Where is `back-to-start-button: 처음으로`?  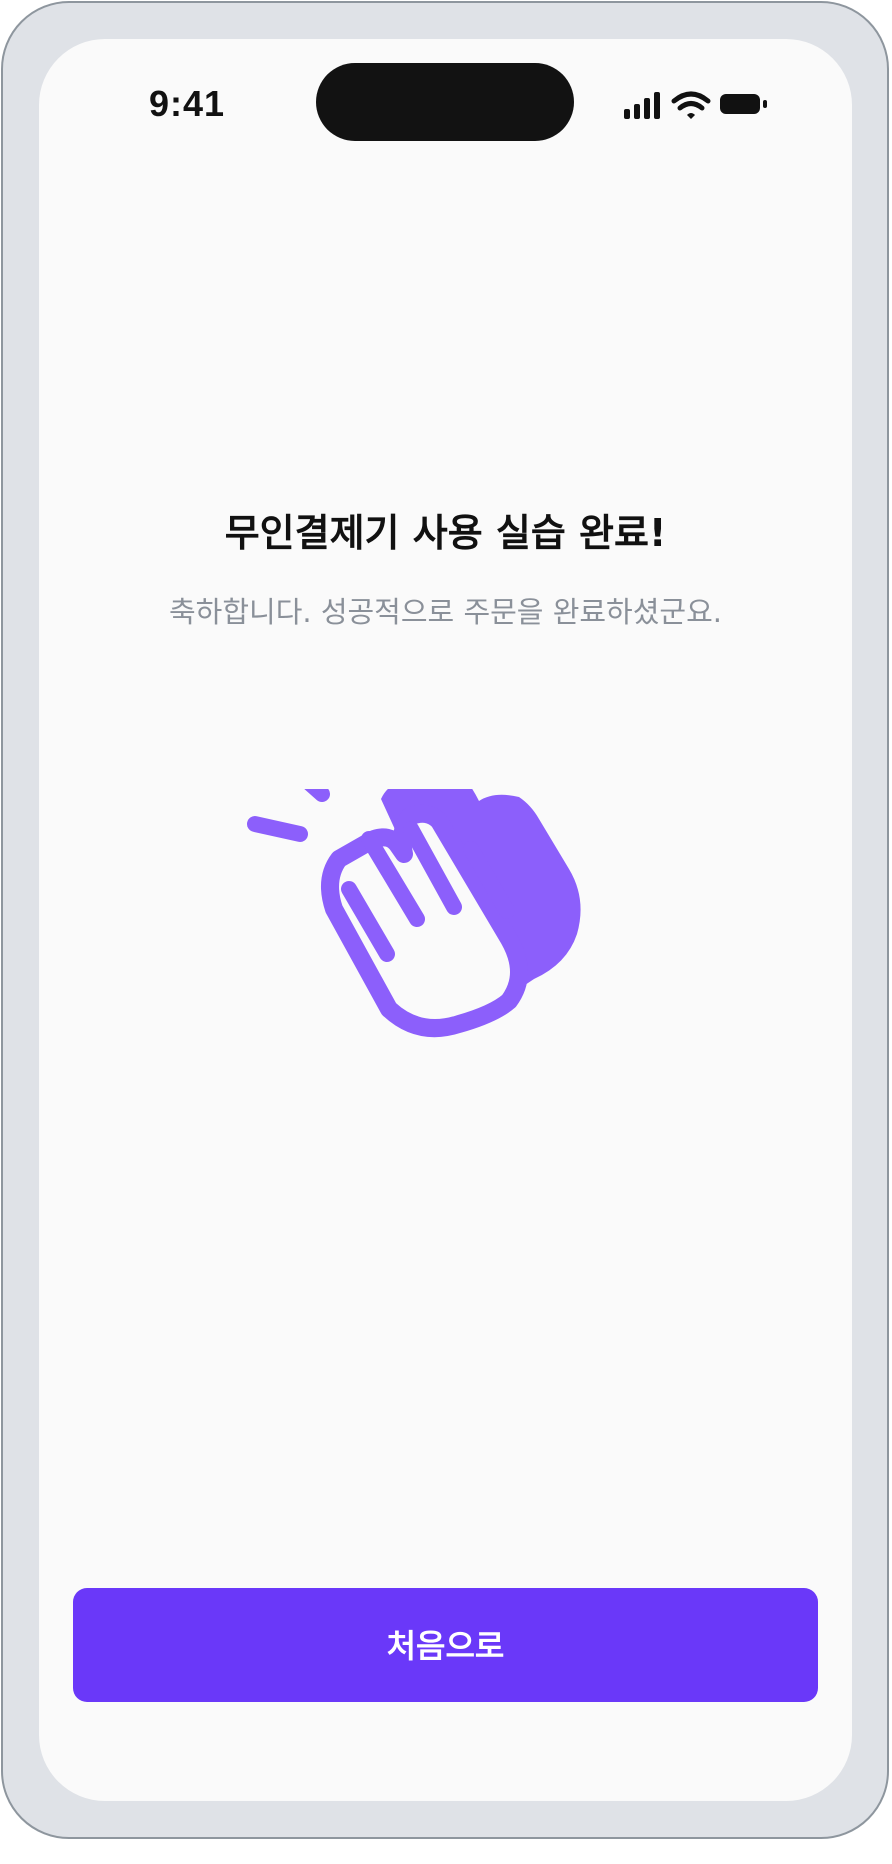 back-to-start-button: 처음으로 is located at coordinates (445, 1645).